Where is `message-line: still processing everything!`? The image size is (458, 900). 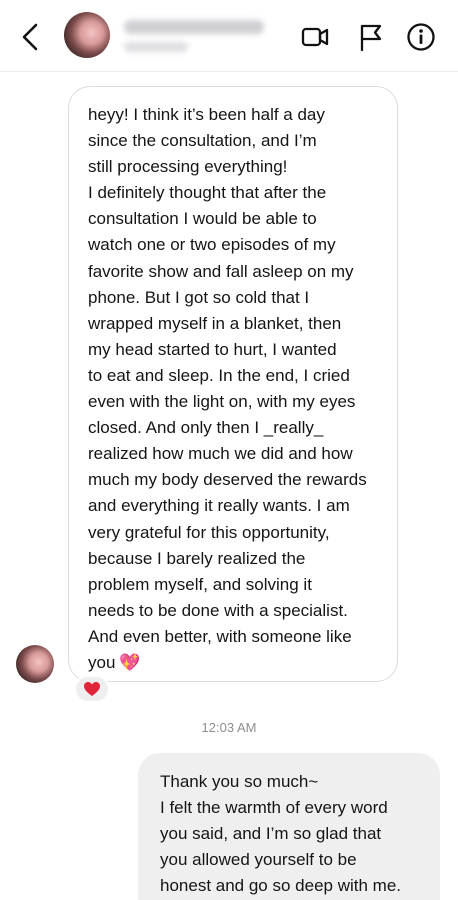 message-line: still processing everything! is located at coordinates (188, 167).